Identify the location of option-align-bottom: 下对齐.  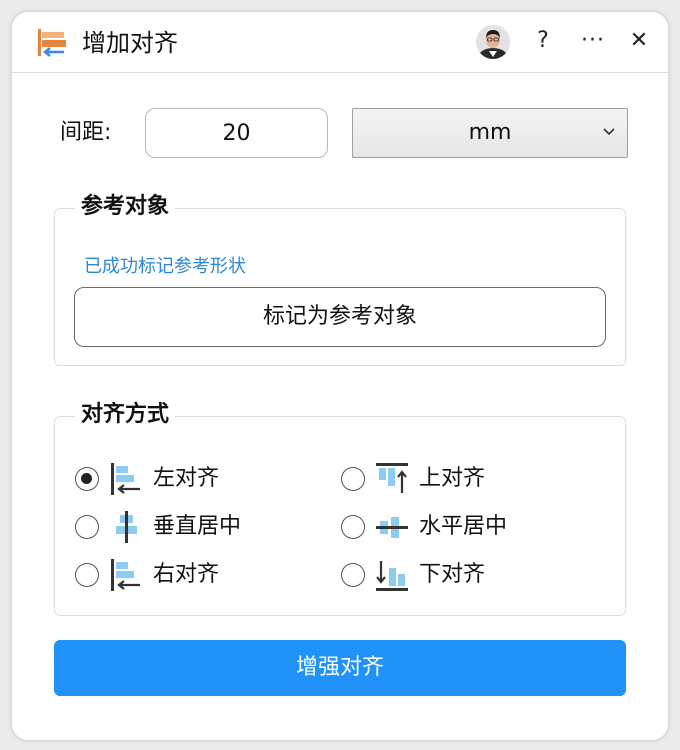
(456, 575).